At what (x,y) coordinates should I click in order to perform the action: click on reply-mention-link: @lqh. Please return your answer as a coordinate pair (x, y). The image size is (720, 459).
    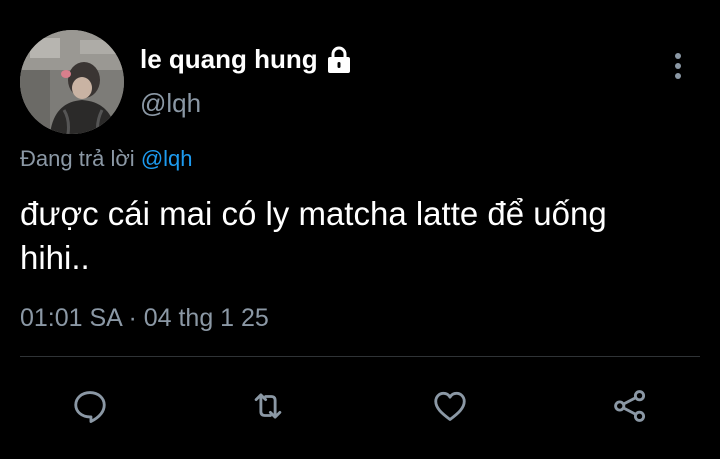
    Looking at the image, I should click on (167, 158).